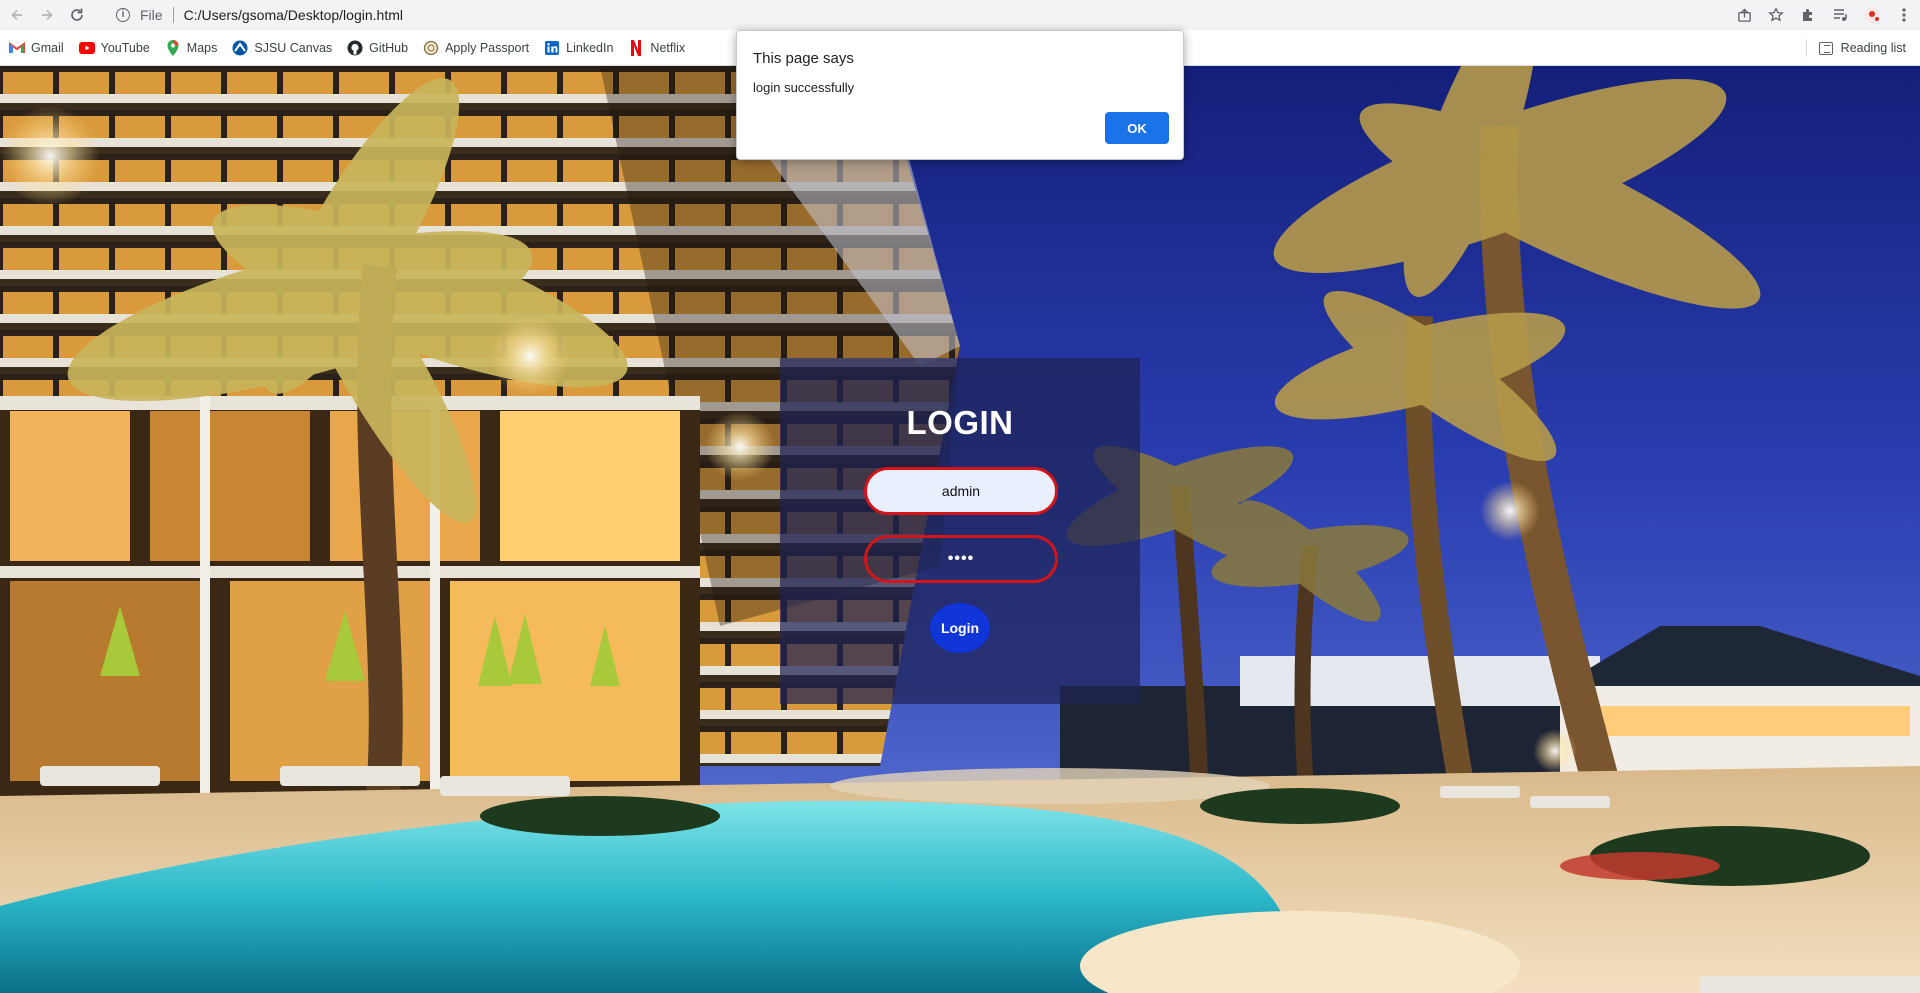 The image size is (1920, 993). Describe the element at coordinates (293, 15) in the screenshot. I see `url-text: C:/Users/gsoma/Desktop/login.html` at that location.